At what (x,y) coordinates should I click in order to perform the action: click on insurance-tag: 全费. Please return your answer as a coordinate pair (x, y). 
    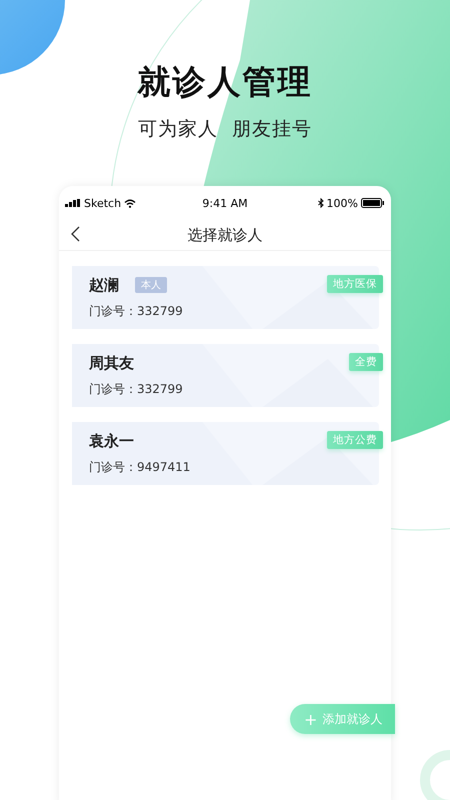
    Looking at the image, I should click on (366, 362).